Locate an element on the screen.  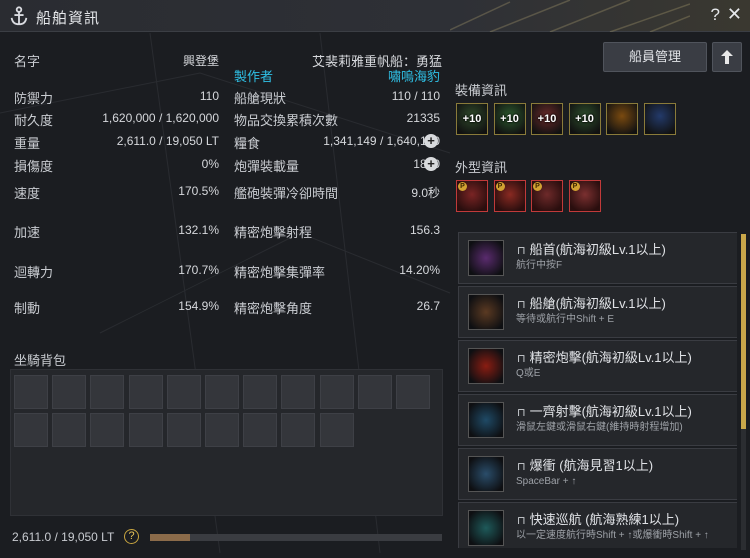
skill-name: ⊓ 精密炮擊(航海初級Lv.1以上) is located at coordinates (604, 356).